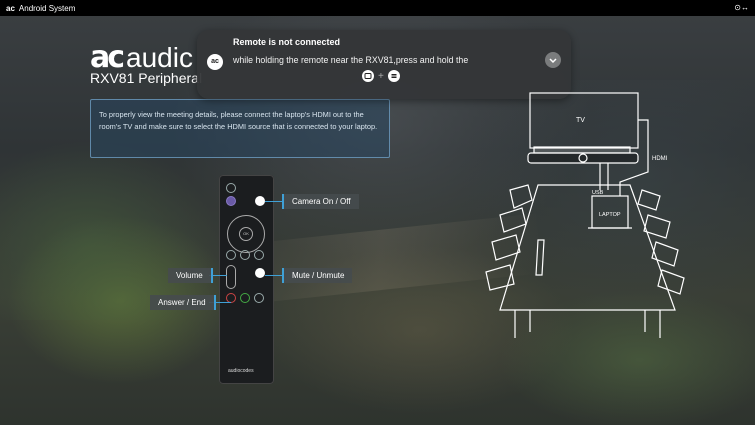 The height and width of the screenshot is (425, 755). What do you see at coordinates (259, 298) in the screenshot?
I see `speaker-button-icon` at bounding box center [259, 298].